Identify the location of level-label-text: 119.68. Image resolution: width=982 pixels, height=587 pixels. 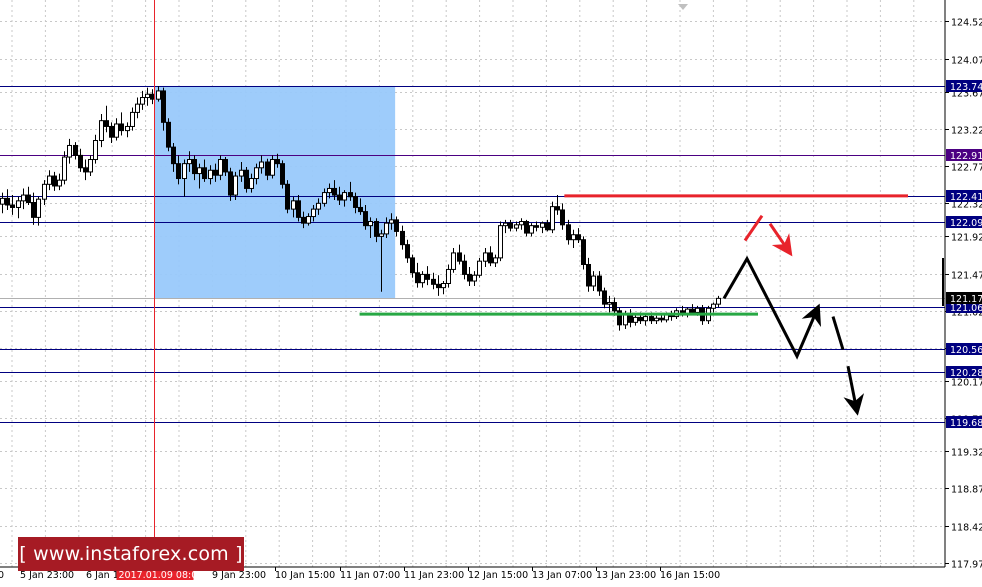
(966, 423).